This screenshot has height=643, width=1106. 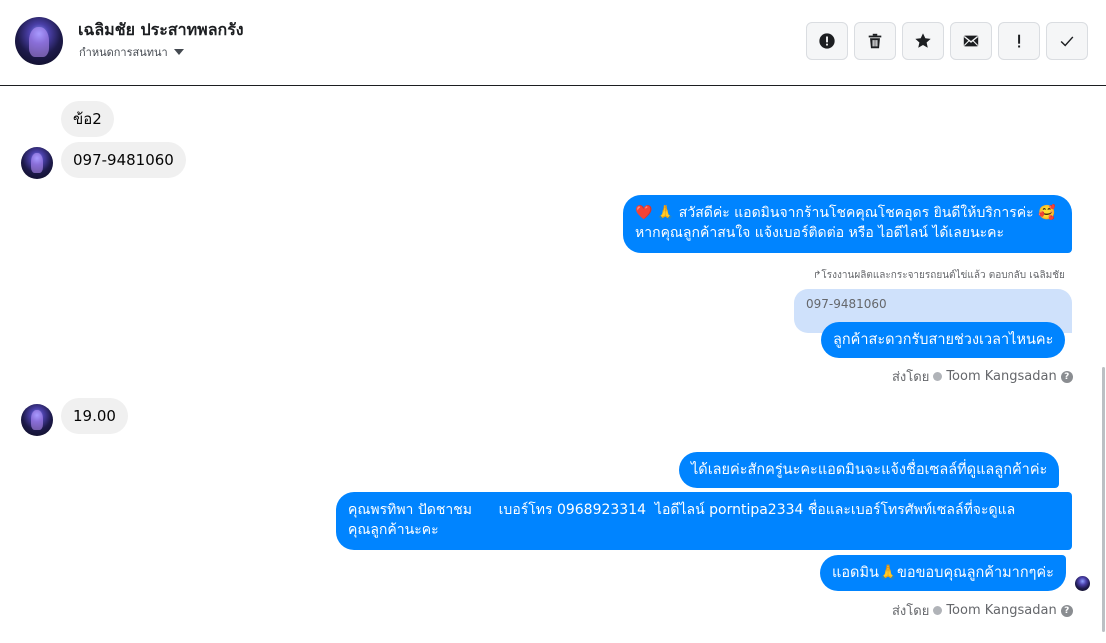 I want to click on star-icon, so click(x=923, y=40).